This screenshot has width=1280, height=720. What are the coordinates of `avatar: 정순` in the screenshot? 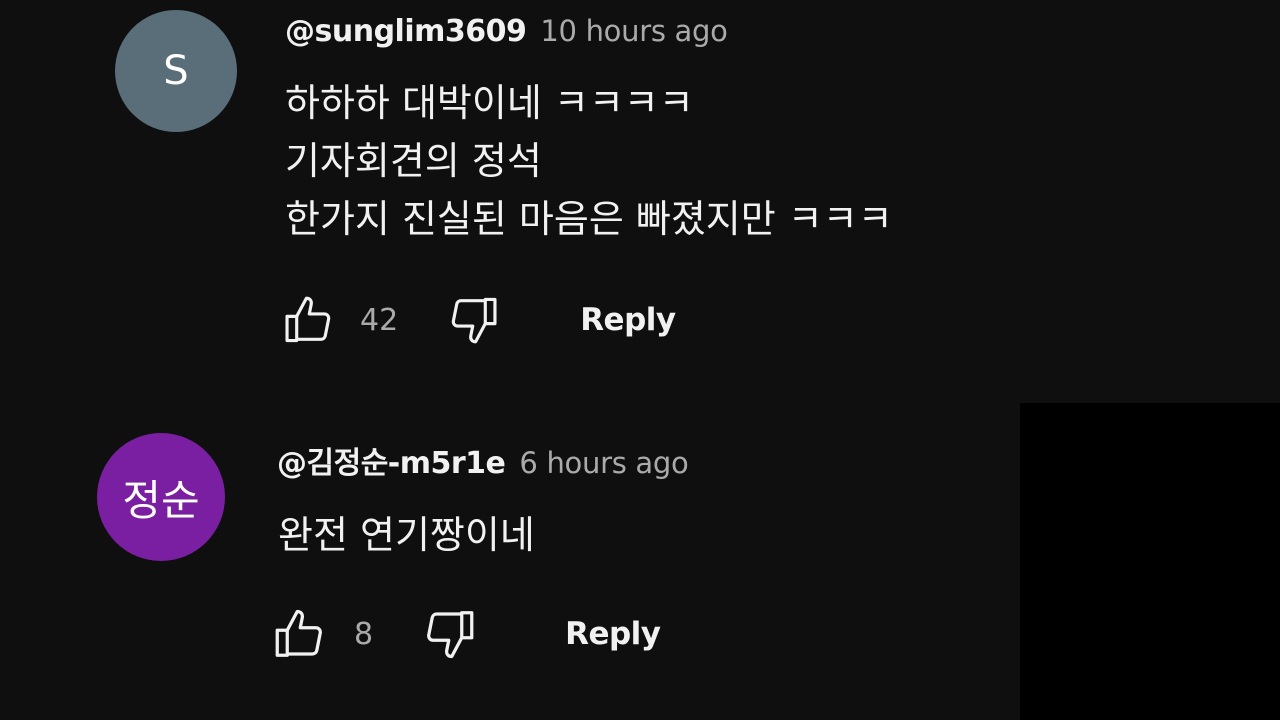 It's located at (161, 497).